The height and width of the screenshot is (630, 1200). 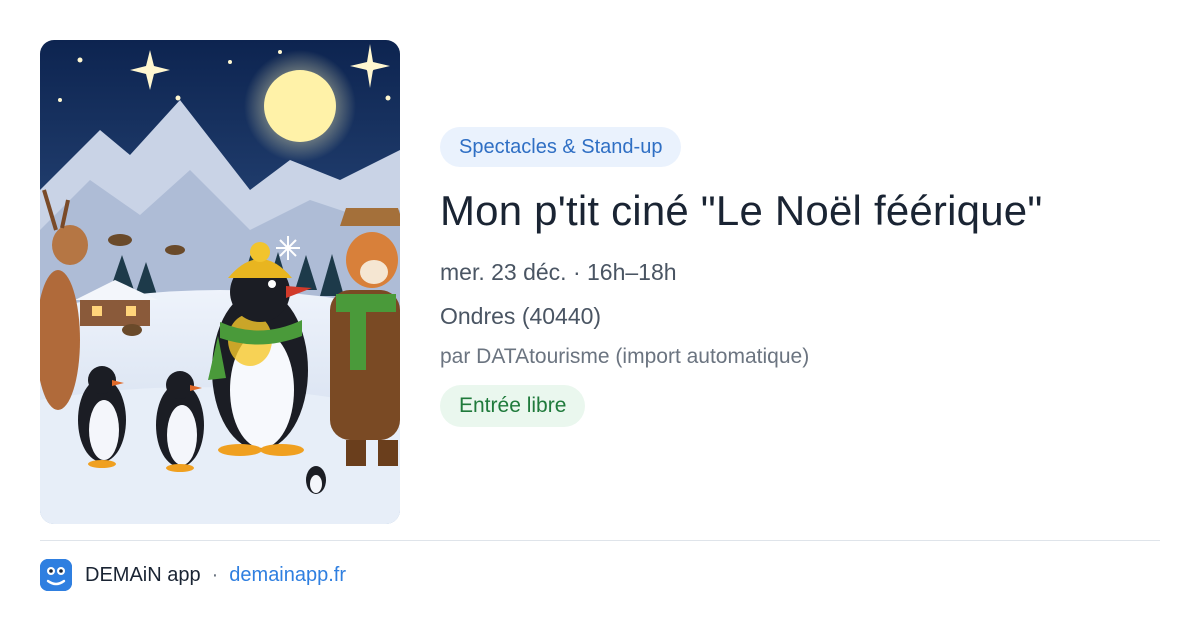 I want to click on app-domain-link: demainapp.fr, so click(x=287, y=575).